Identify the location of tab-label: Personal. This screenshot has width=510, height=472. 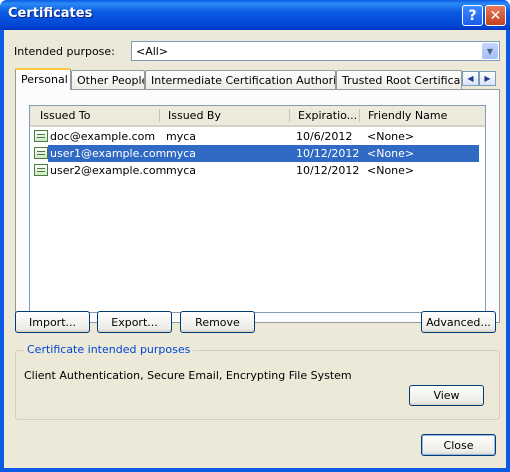
(44, 79).